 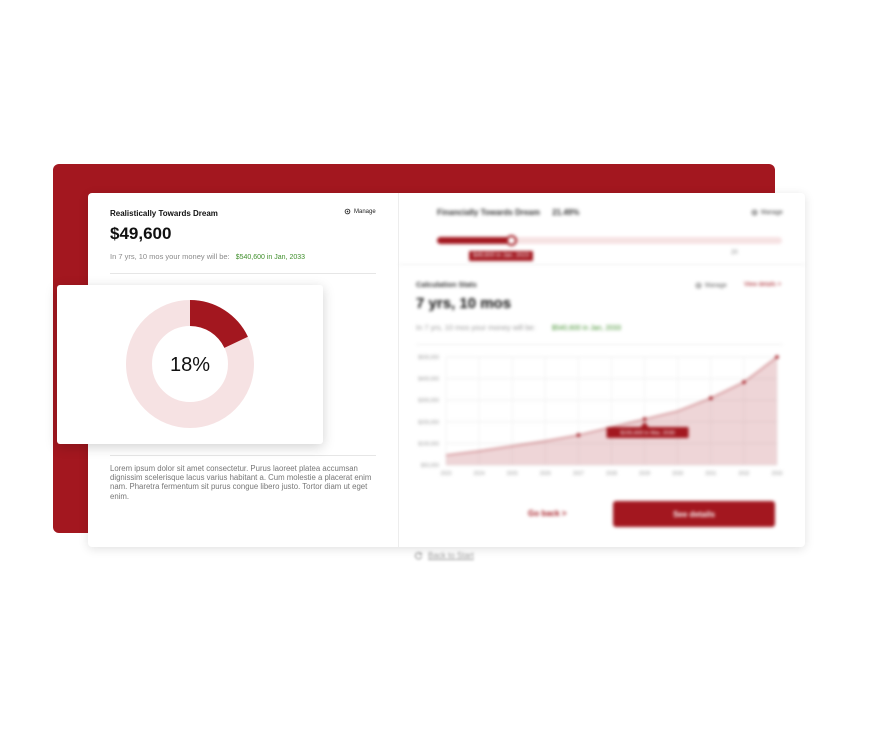 What do you see at coordinates (776, 474) in the screenshot?
I see `x-tick-label: 2033` at bounding box center [776, 474].